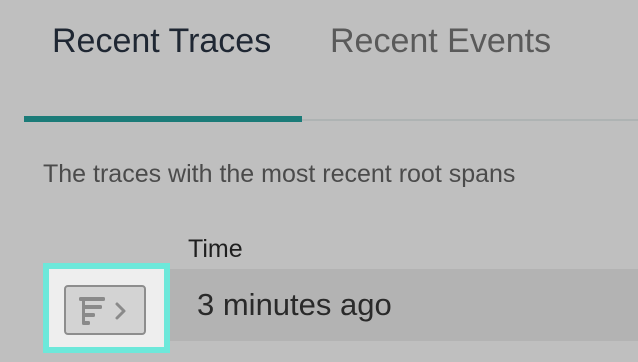 The image size is (638, 362). What do you see at coordinates (161, 41) in the screenshot?
I see `tab-recent-traces: Recent Traces` at bounding box center [161, 41].